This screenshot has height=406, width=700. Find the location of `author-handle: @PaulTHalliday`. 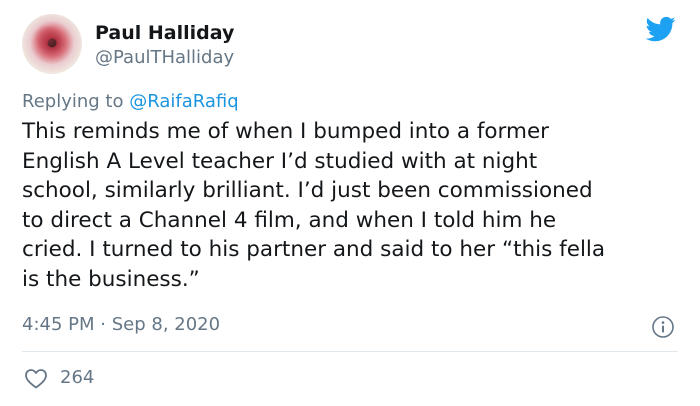

author-handle: @PaulTHalliday is located at coordinates (164, 57).